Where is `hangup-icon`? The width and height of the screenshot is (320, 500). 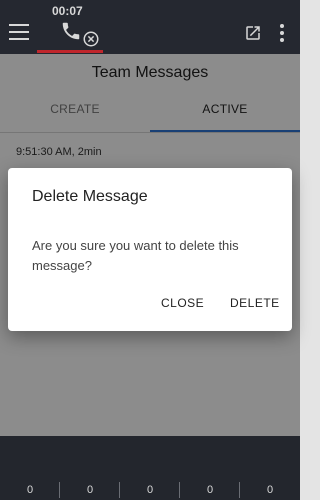 hangup-icon is located at coordinates (91, 39).